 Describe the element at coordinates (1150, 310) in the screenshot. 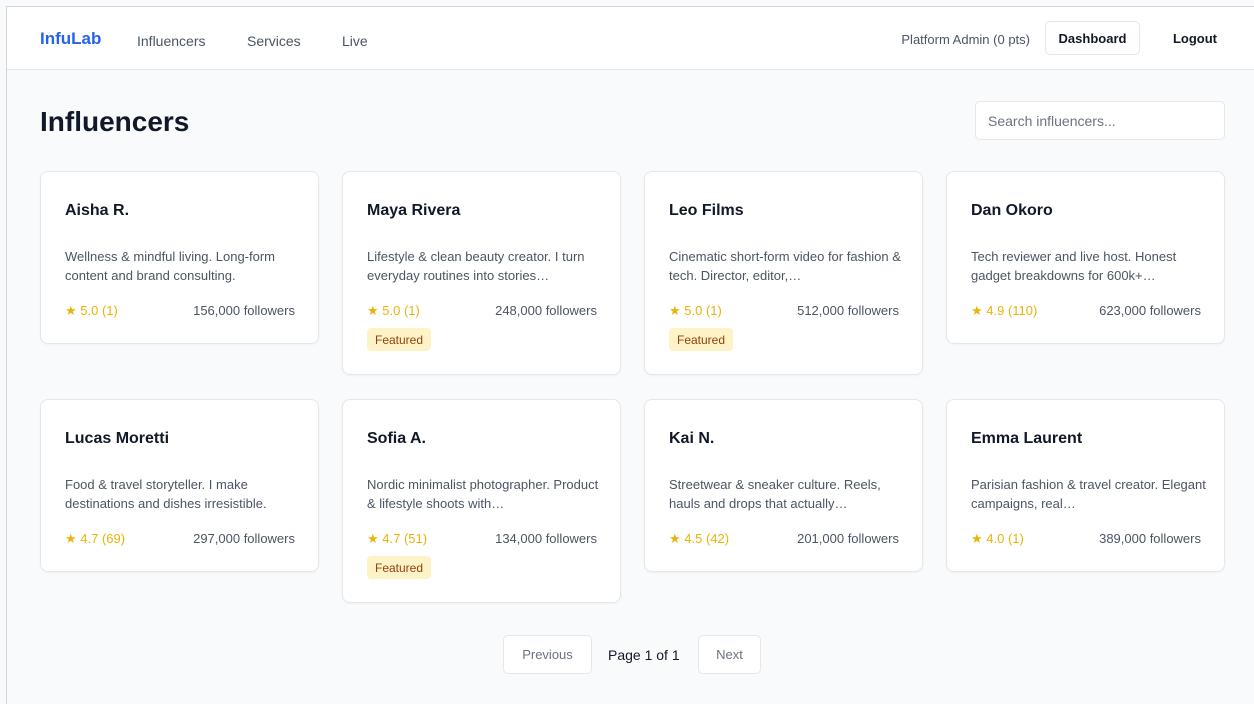

I see `follower-count: 623,000 followers` at that location.